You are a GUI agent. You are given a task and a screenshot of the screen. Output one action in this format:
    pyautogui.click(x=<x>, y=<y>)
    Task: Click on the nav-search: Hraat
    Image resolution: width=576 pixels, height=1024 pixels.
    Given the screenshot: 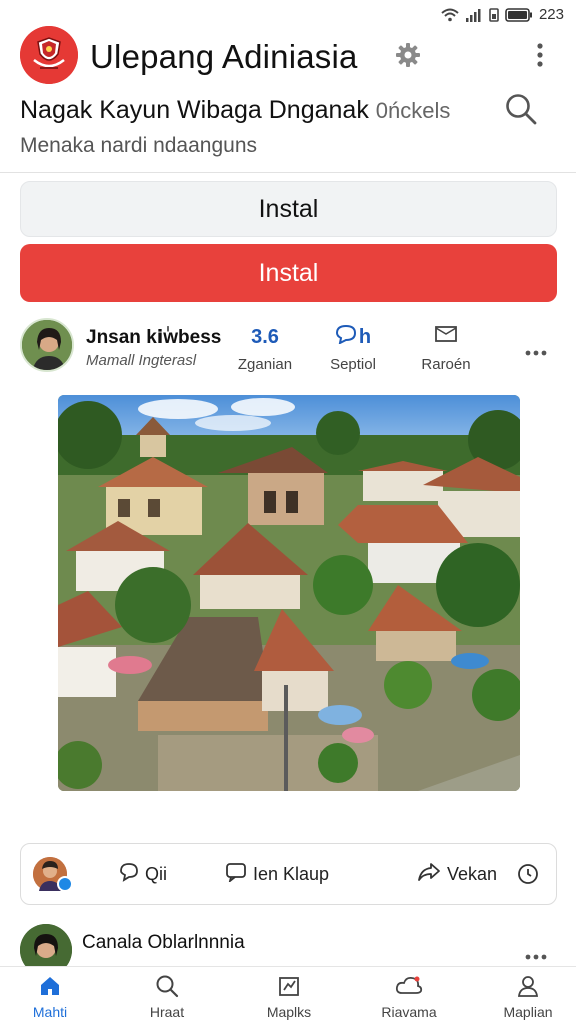 What is the action you would take?
    pyautogui.click(x=167, y=995)
    